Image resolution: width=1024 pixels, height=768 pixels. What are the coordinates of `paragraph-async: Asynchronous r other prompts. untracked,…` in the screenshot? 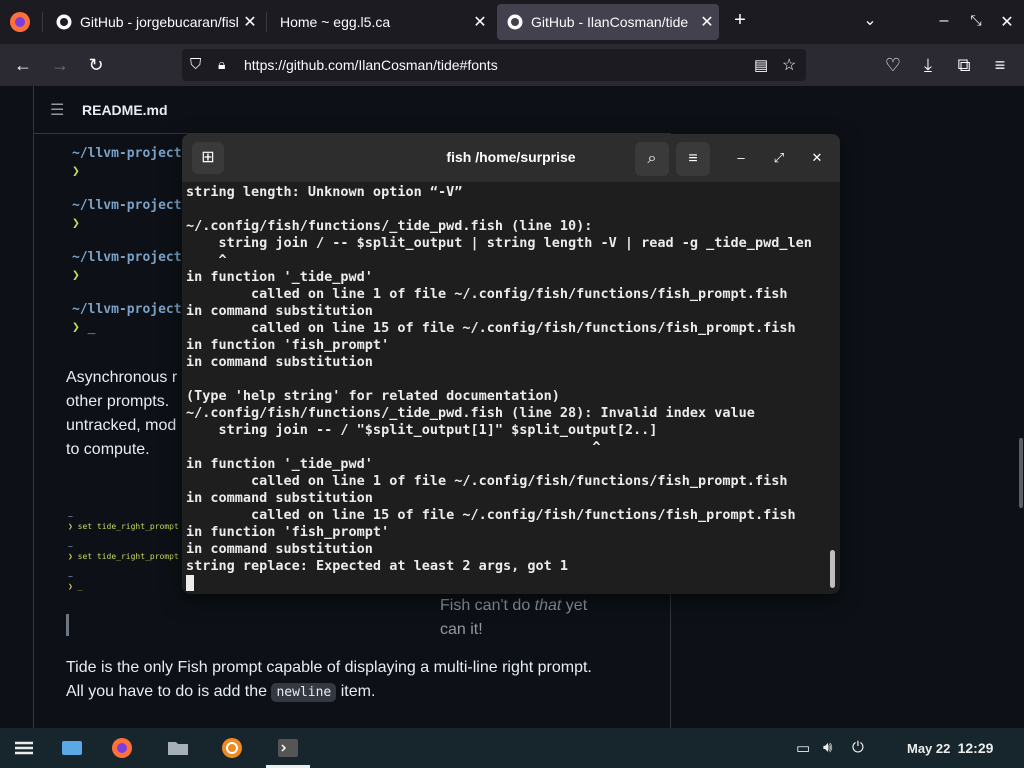 It's located at (121, 414).